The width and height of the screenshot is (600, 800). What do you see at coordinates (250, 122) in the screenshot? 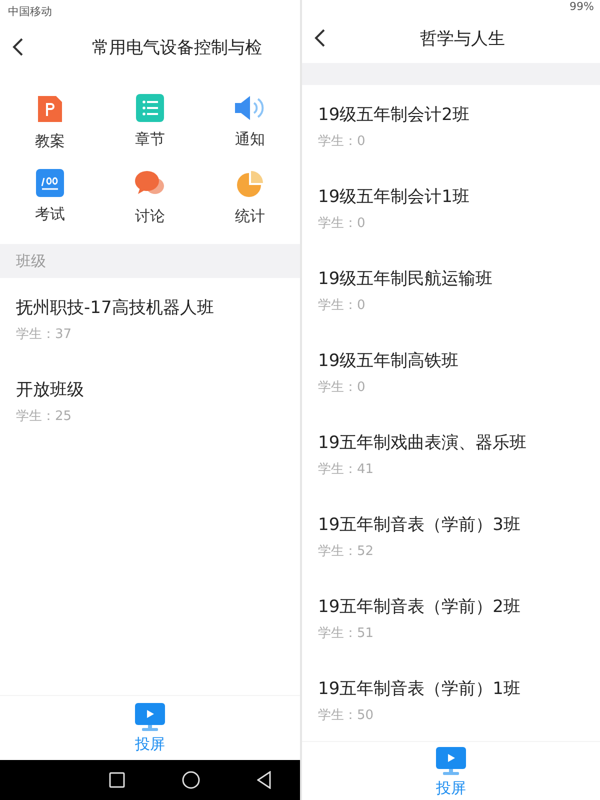
I see `feature-button: 通知` at bounding box center [250, 122].